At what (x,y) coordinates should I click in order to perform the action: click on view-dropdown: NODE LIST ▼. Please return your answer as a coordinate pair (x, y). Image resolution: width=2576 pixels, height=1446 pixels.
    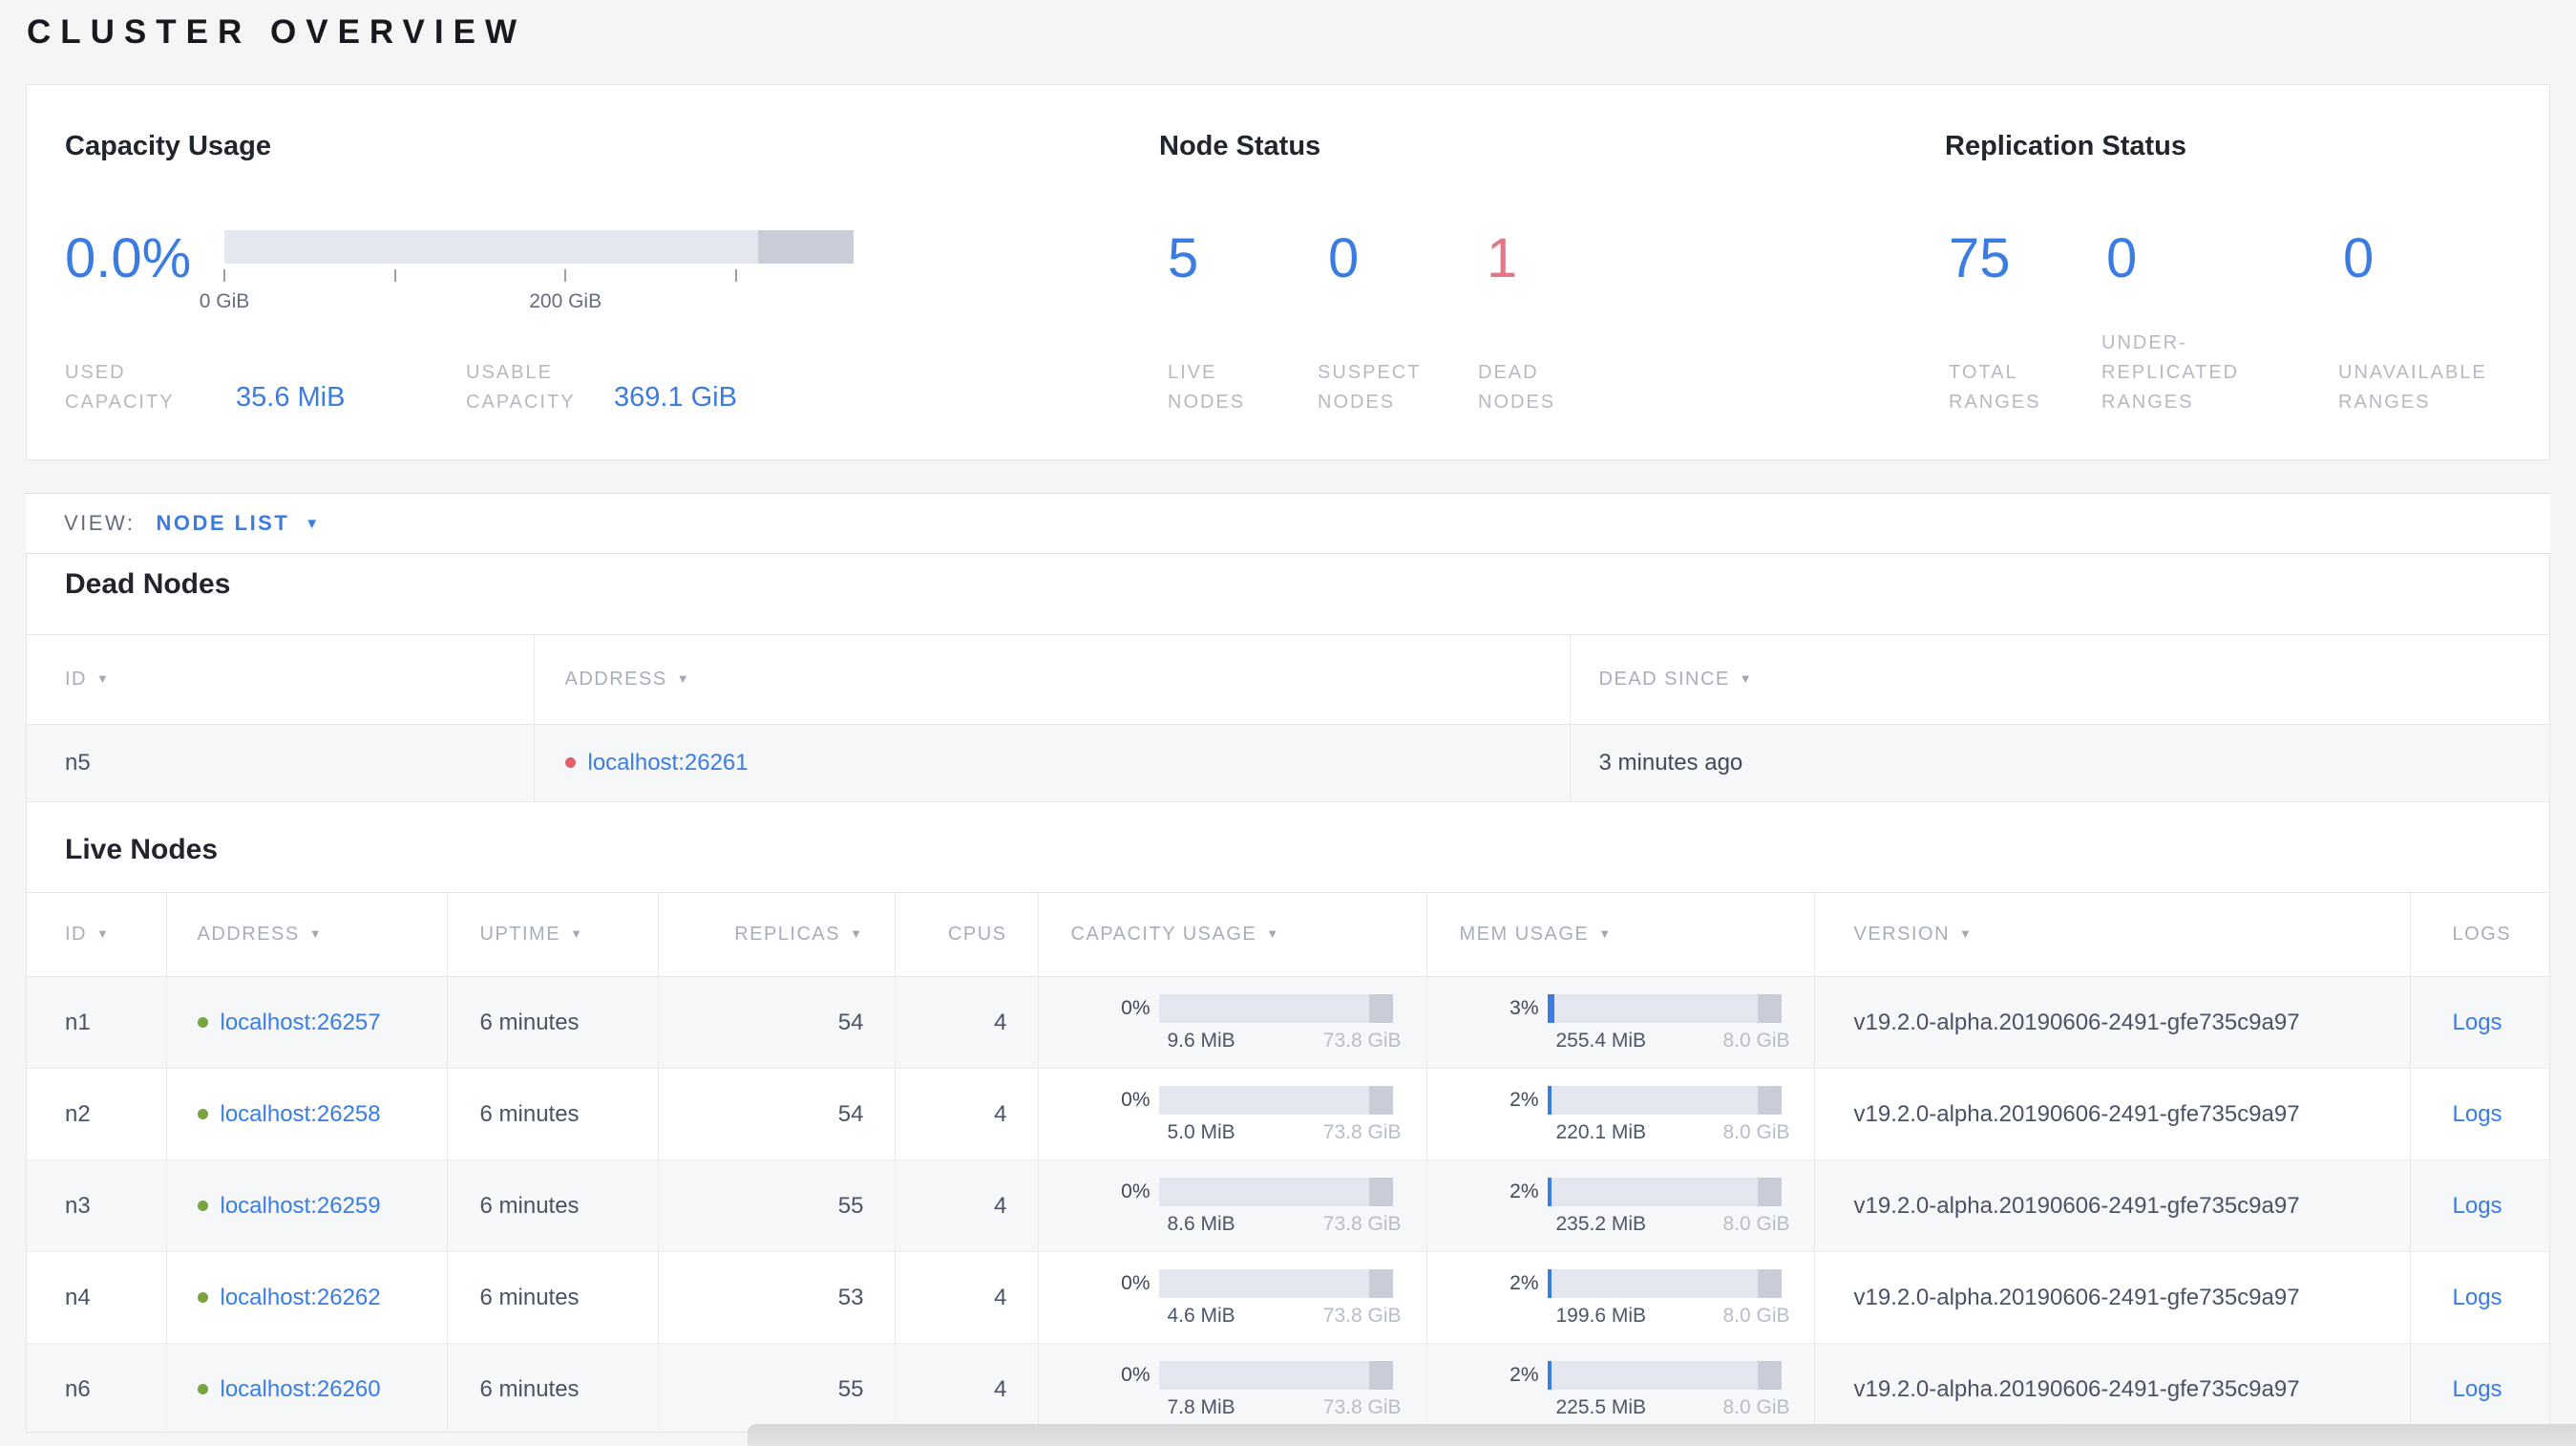
    Looking at the image, I should click on (238, 523).